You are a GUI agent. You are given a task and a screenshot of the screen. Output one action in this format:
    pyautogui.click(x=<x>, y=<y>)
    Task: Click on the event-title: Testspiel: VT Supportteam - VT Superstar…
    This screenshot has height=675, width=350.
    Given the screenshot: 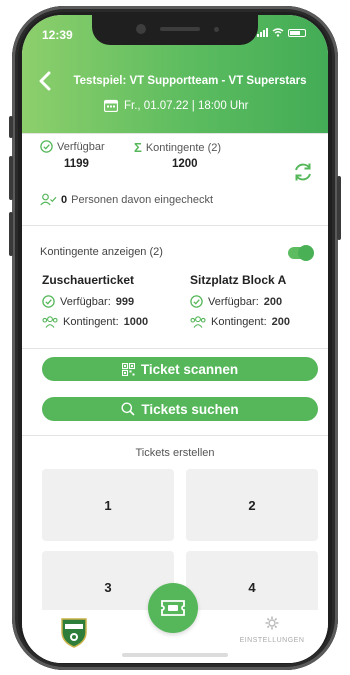 What is the action you would take?
    pyautogui.click(x=190, y=81)
    